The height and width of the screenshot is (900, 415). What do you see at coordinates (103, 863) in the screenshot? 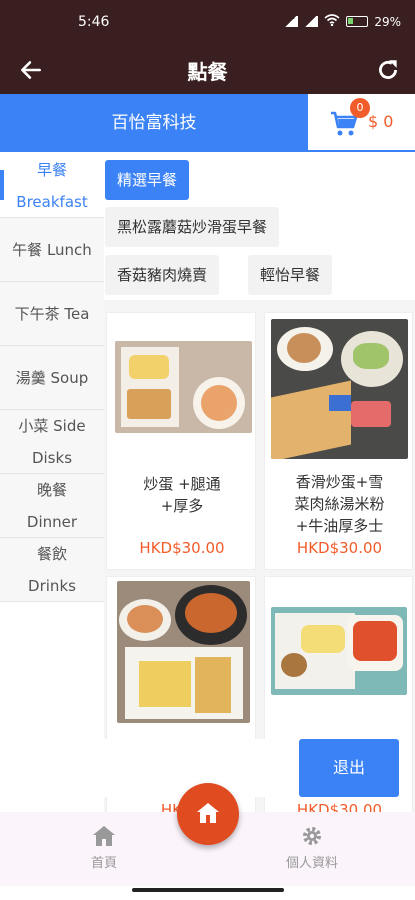
I see `nav-home-label: 首頁` at bounding box center [103, 863].